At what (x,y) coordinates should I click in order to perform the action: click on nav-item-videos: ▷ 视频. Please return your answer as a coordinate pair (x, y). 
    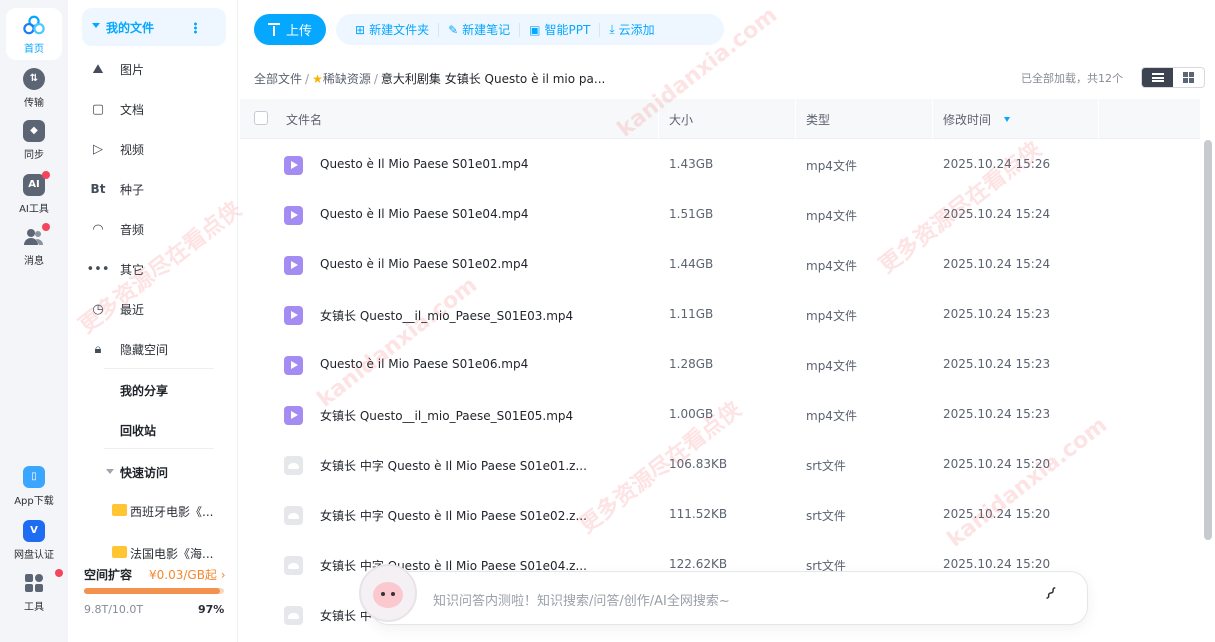
    Looking at the image, I should click on (118, 149).